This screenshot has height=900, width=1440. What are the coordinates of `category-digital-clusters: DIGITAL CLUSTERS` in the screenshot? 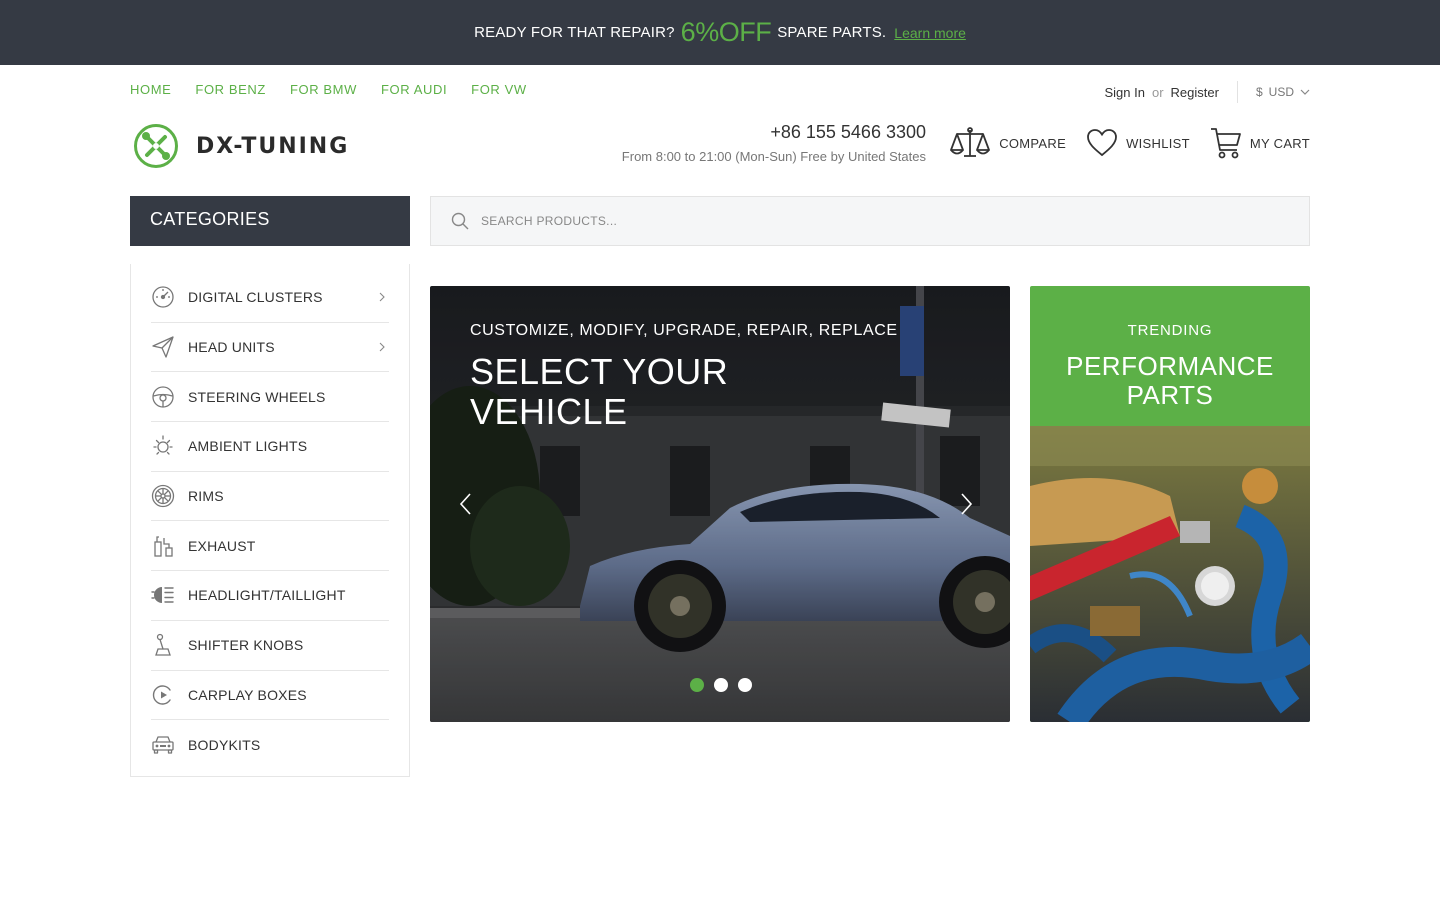 It's located at (270, 298).